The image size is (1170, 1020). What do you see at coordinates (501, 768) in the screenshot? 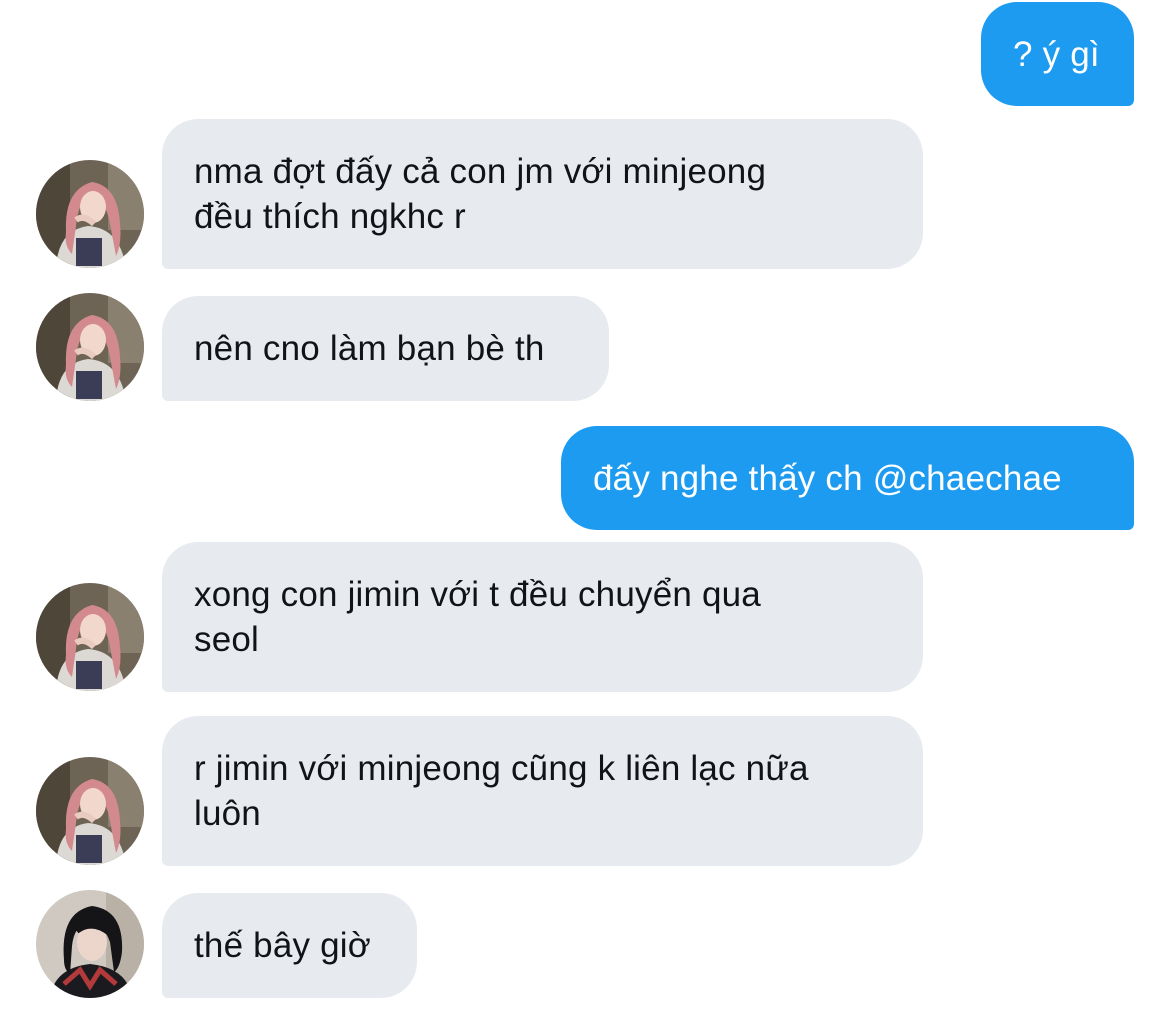
I see `message-text-line: r jimin với minjeong cũng k liên lạc nữa` at bounding box center [501, 768].